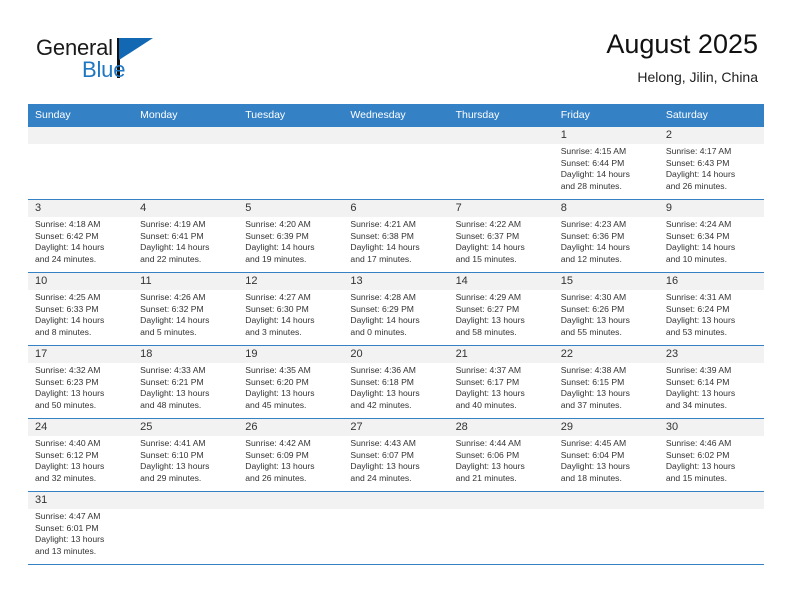  What do you see at coordinates (67, 454) in the screenshot?
I see `sunset-time: Sunset: 6:12 PM` at bounding box center [67, 454].